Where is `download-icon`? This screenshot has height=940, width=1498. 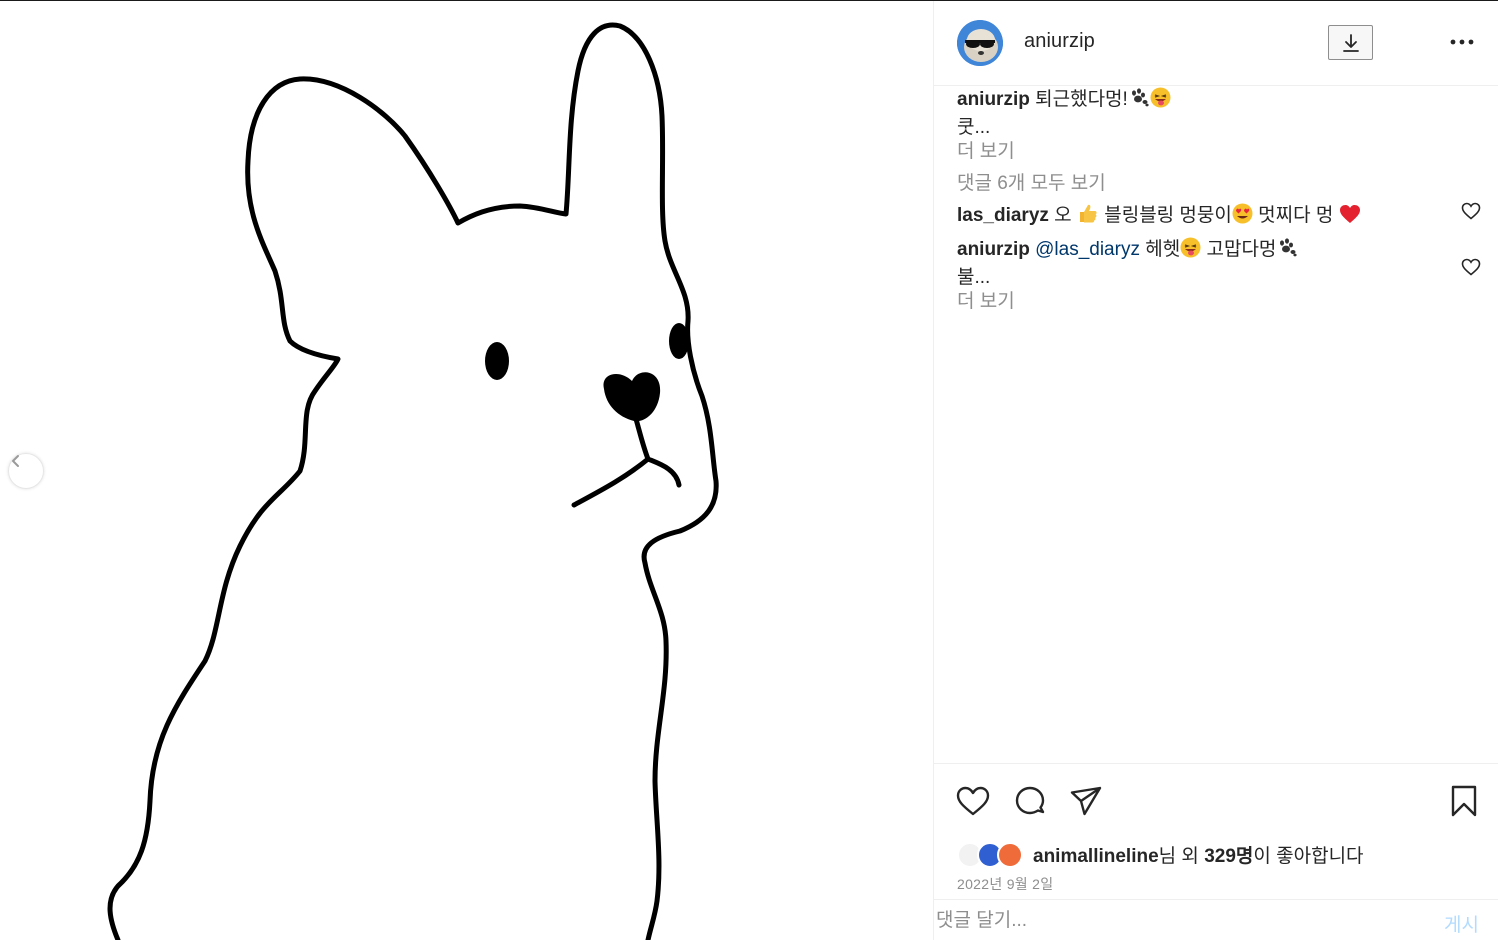 download-icon is located at coordinates (1350, 42).